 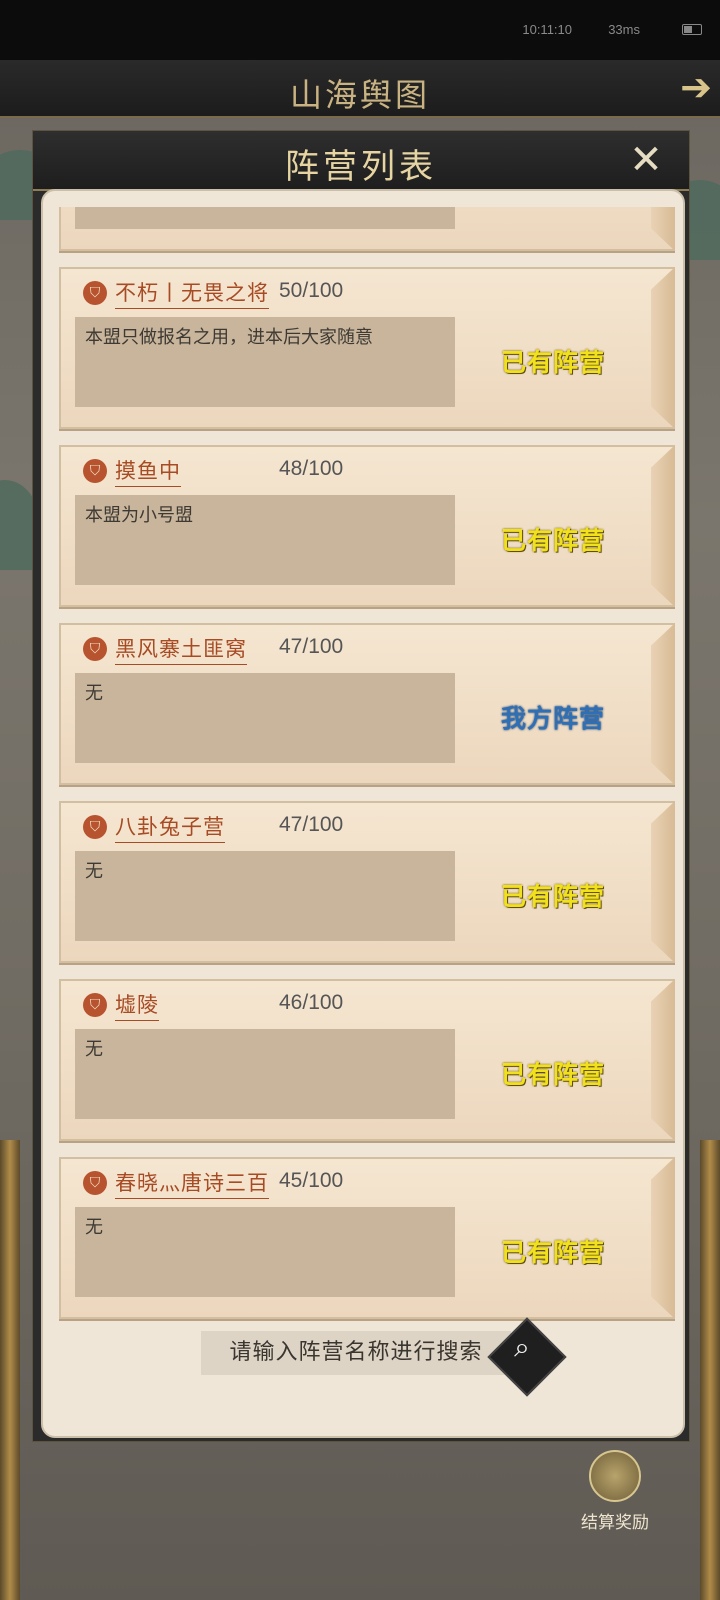 I want to click on camp-description: 本盟只做报名之用，进本后大家随意, so click(x=265, y=362).